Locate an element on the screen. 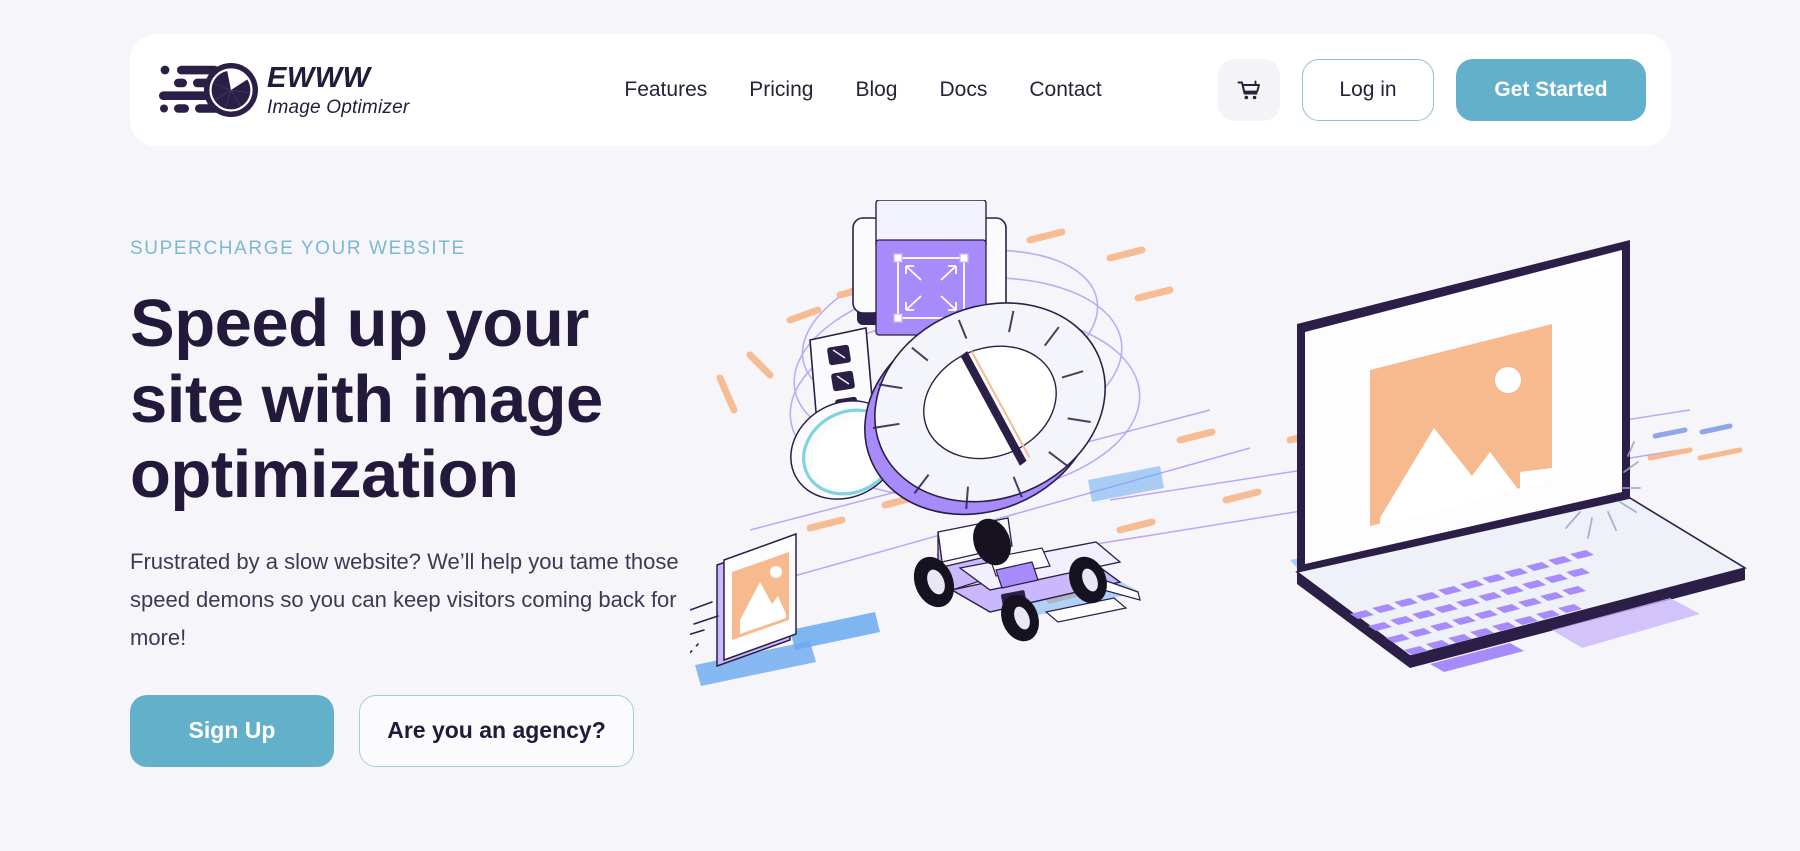  brand-name: EWWW is located at coordinates (319, 77).